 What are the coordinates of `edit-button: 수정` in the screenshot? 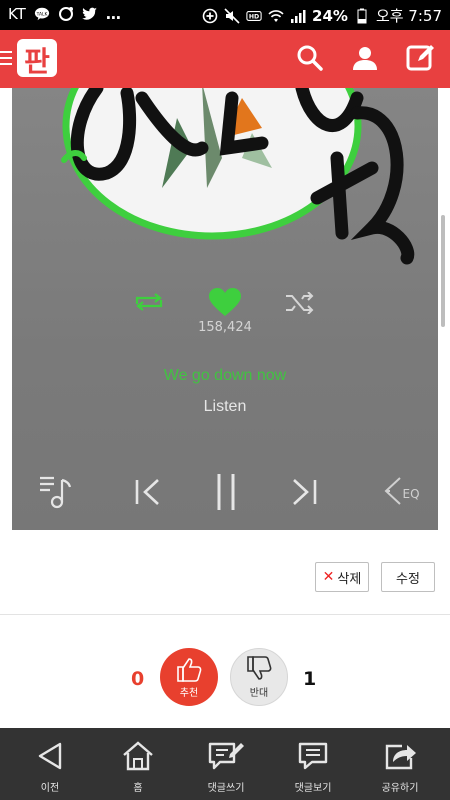 It's located at (408, 577).